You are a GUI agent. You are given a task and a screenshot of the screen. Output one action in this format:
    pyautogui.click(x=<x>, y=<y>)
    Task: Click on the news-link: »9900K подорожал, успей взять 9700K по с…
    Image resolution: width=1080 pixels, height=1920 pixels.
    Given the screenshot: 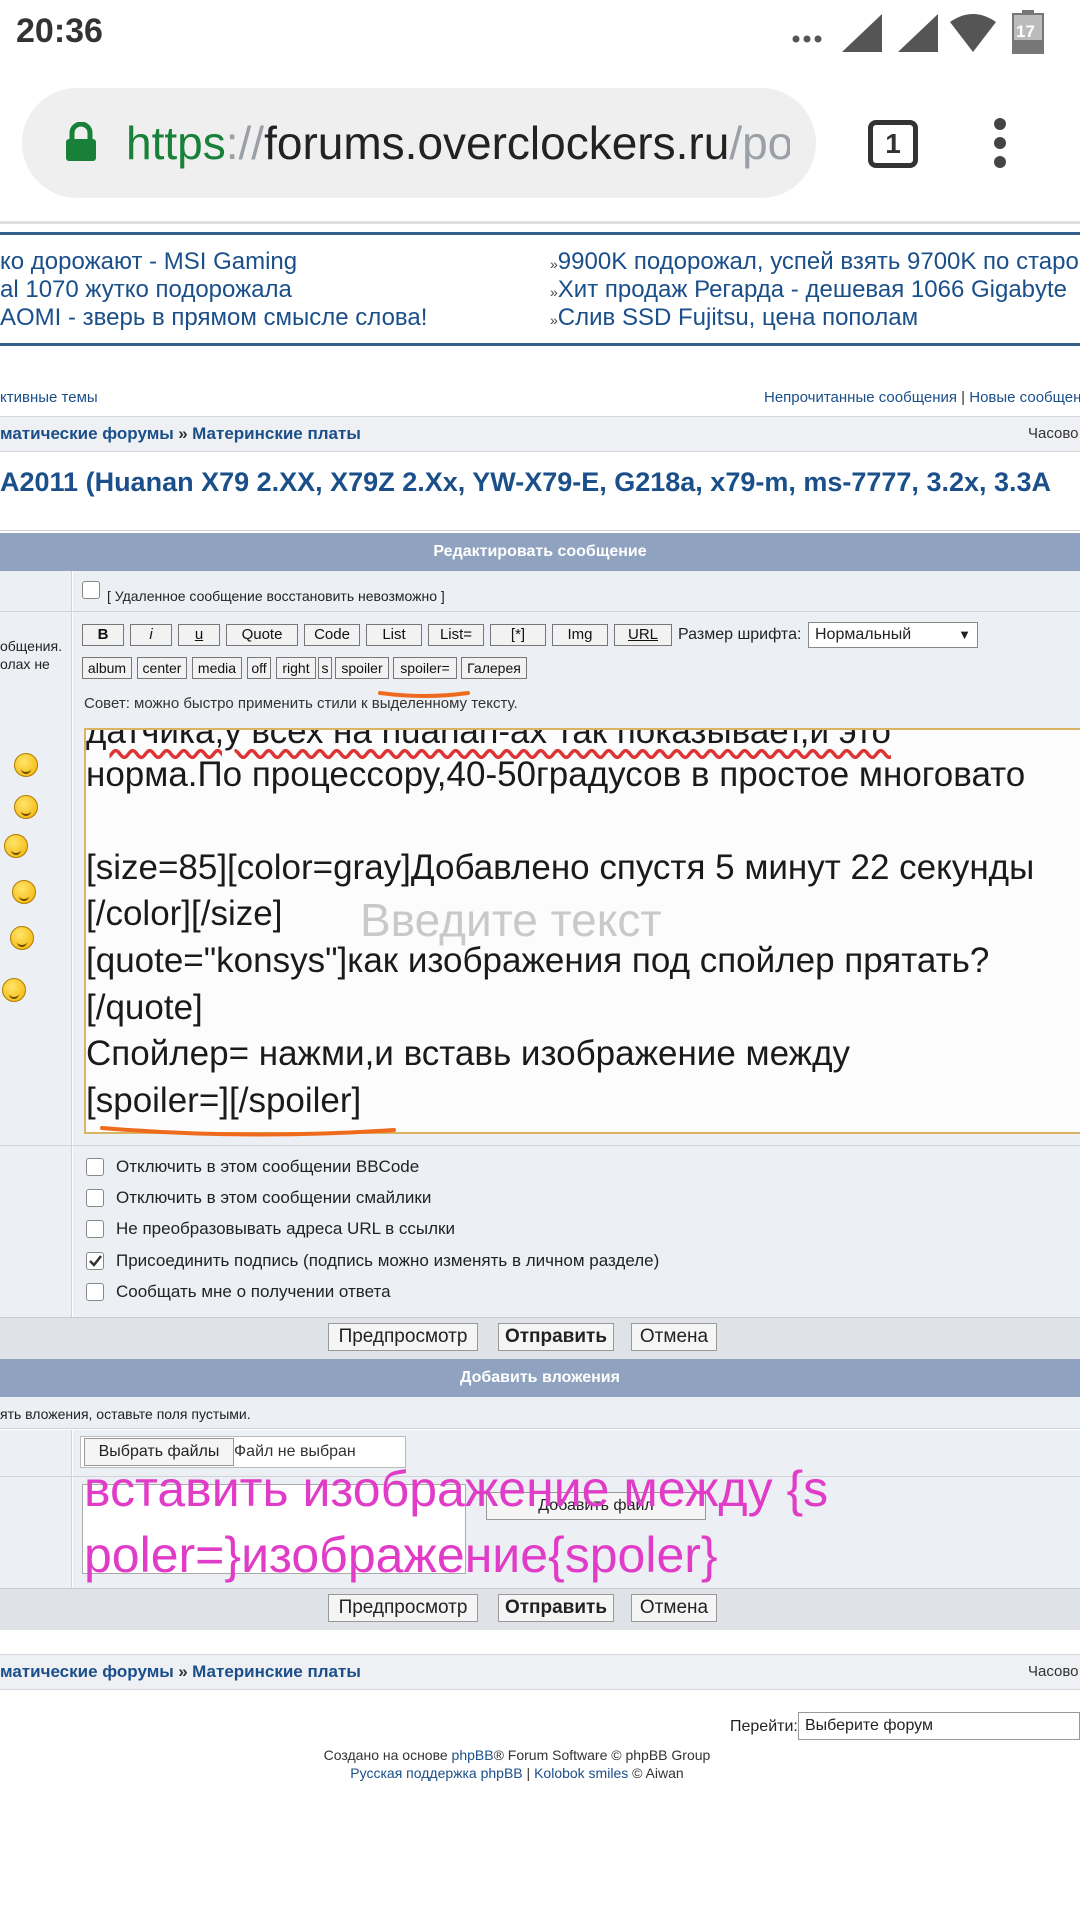 What is the action you would take?
    pyautogui.click(x=815, y=262)
    